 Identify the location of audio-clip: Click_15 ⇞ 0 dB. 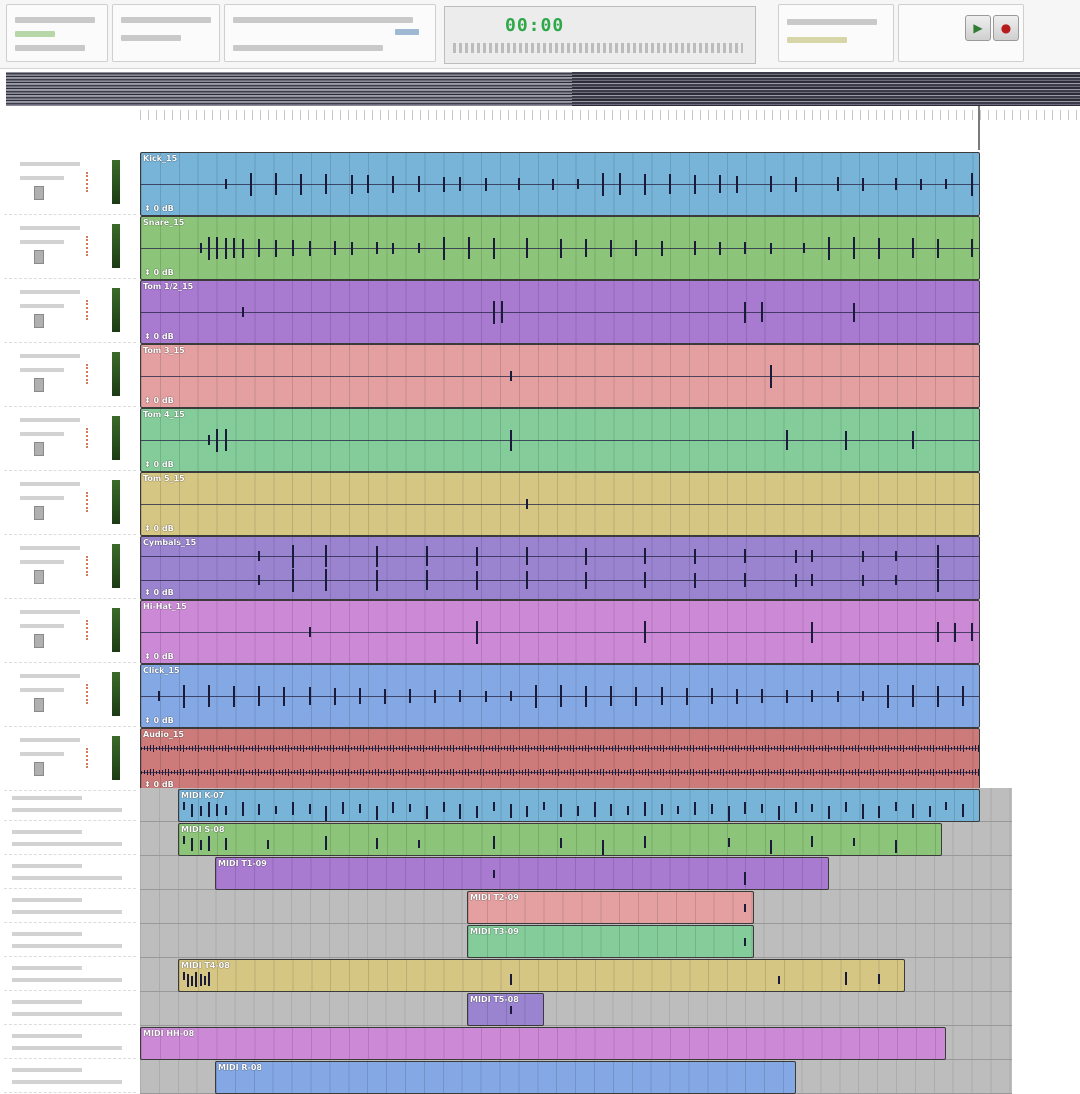
(560, 696).